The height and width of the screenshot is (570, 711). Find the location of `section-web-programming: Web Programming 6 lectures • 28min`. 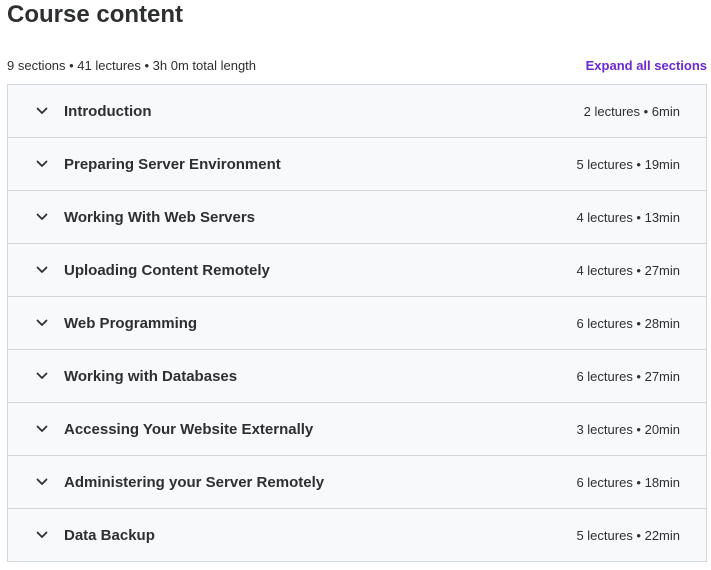

section-web-programming: Web Programming 6 lectures • 28min is located at coordinates (357, 323).